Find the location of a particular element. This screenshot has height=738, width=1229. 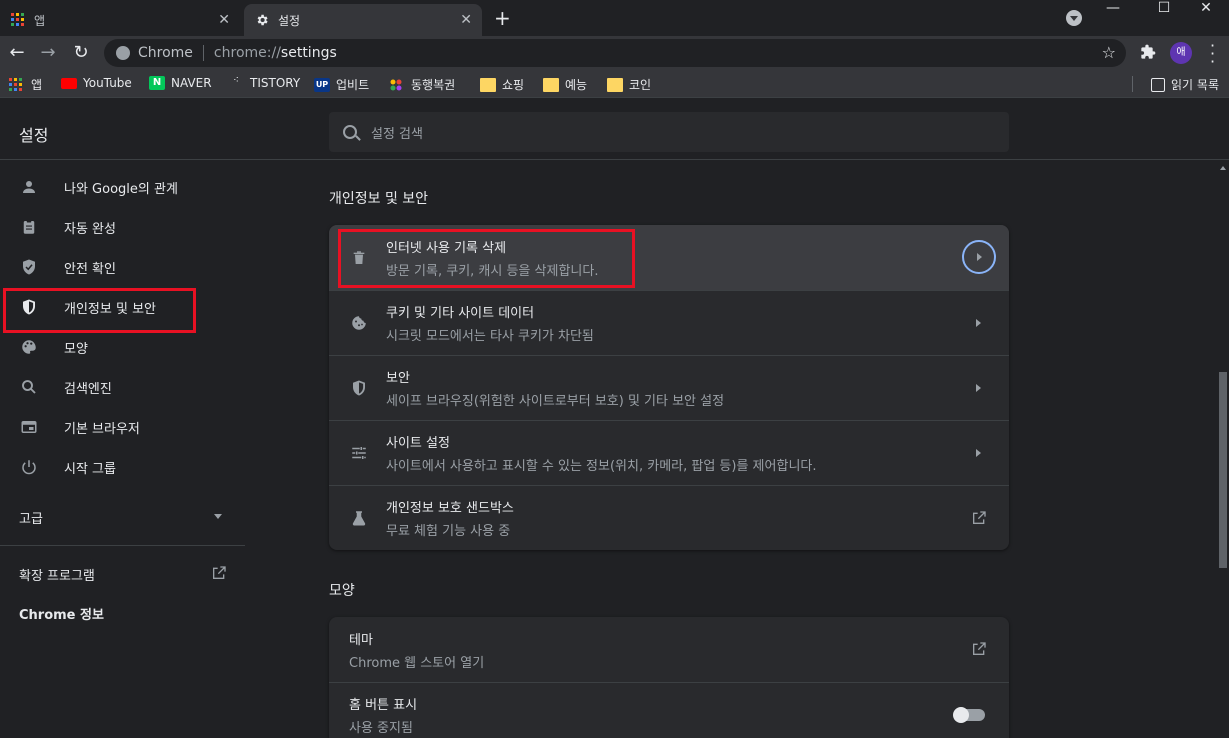

scroll-up-icon is located at coordinates (1223, 168).